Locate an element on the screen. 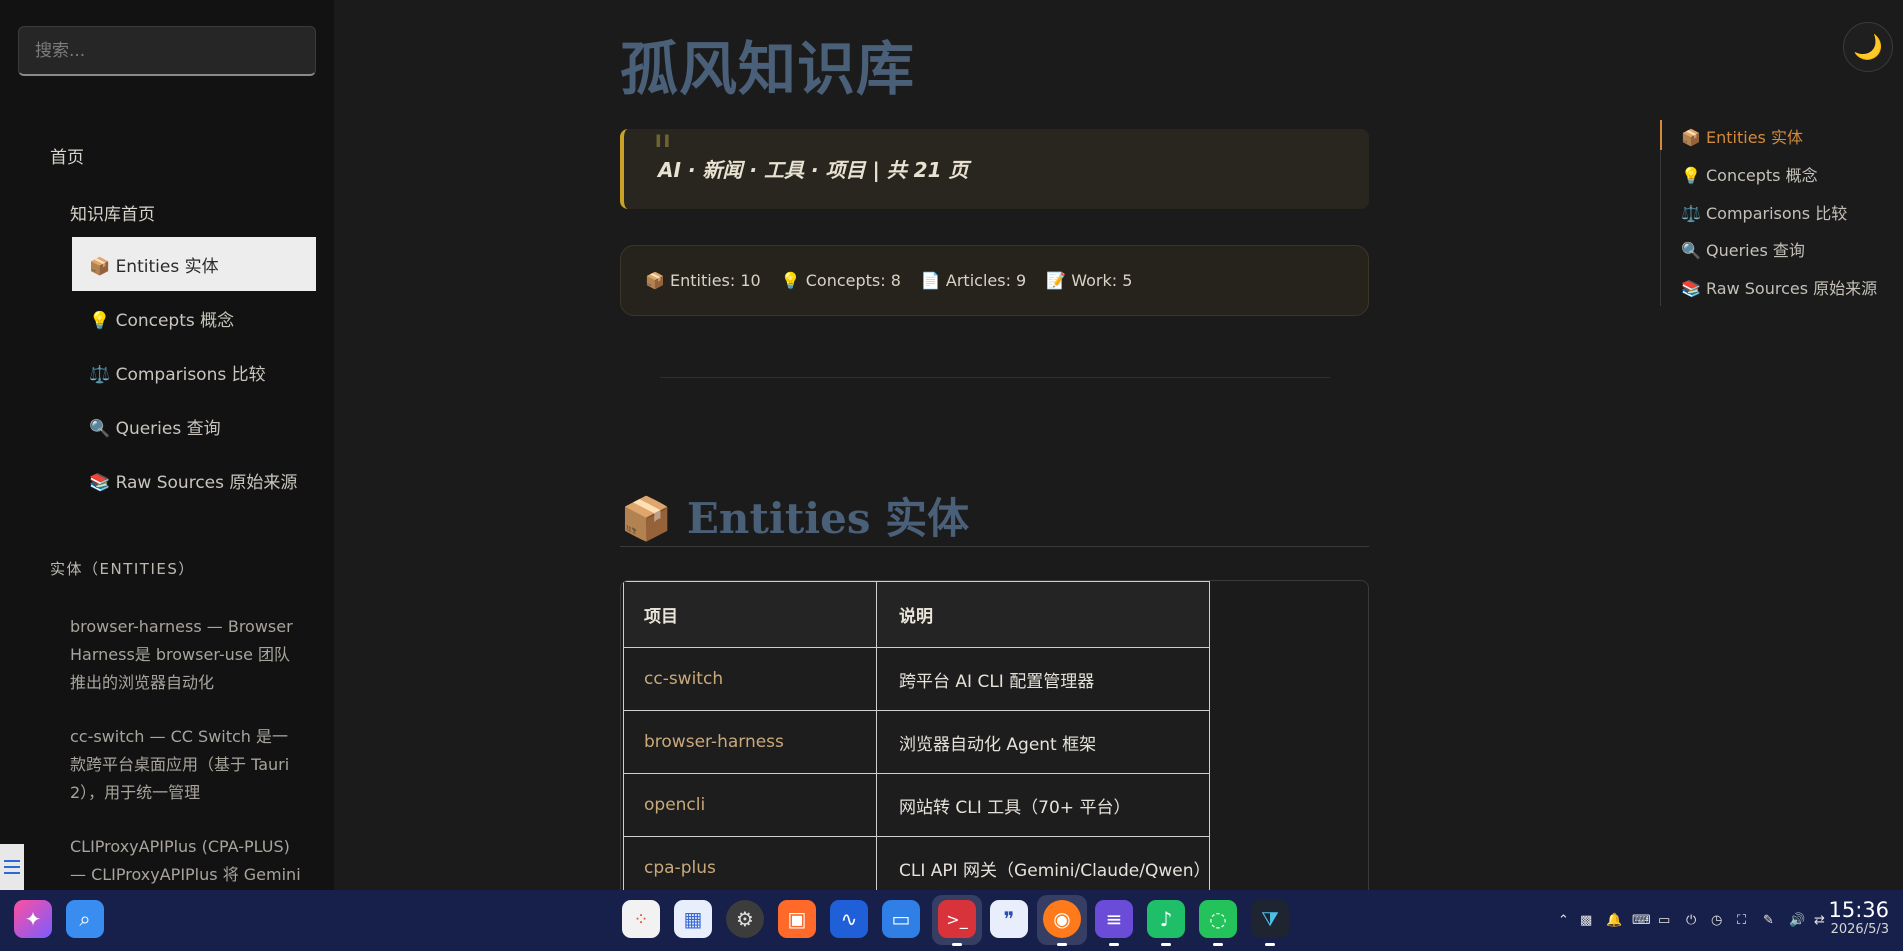 This screenshot has width=1903, height=951. clock-date: 2026/5/3 is located at coordinates (1859, 929).